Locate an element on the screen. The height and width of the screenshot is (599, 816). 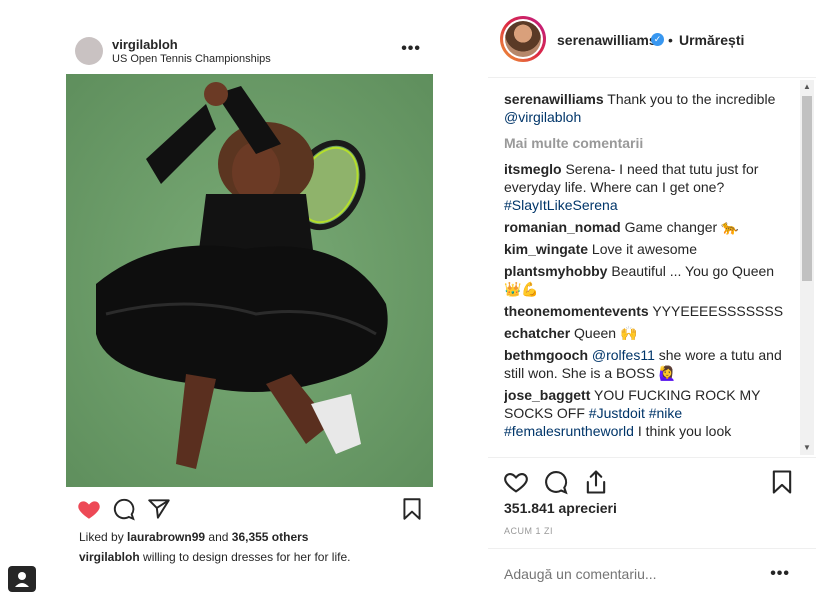
scroll-down-arrow-icon: ▼ is located at coordinates (807, 448).